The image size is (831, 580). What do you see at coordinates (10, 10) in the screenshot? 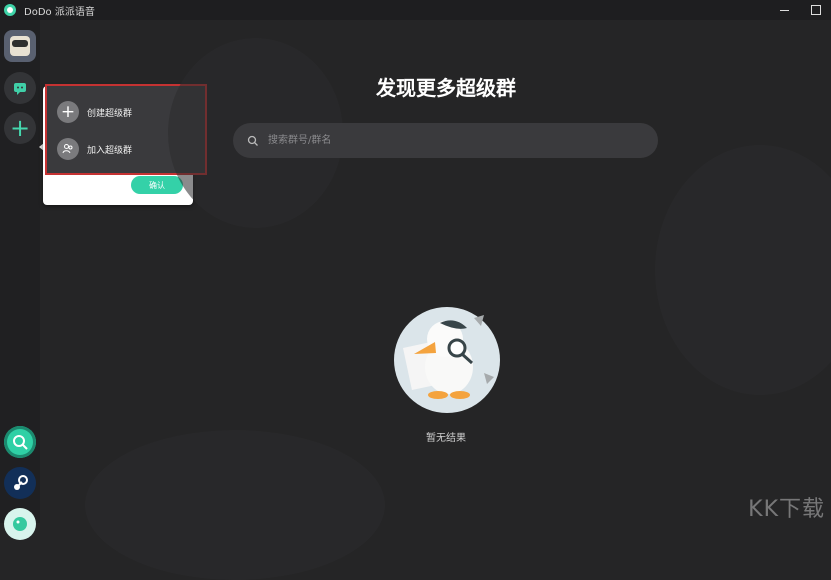
I see `app-logo-icon` at bounding box center [10, 10].